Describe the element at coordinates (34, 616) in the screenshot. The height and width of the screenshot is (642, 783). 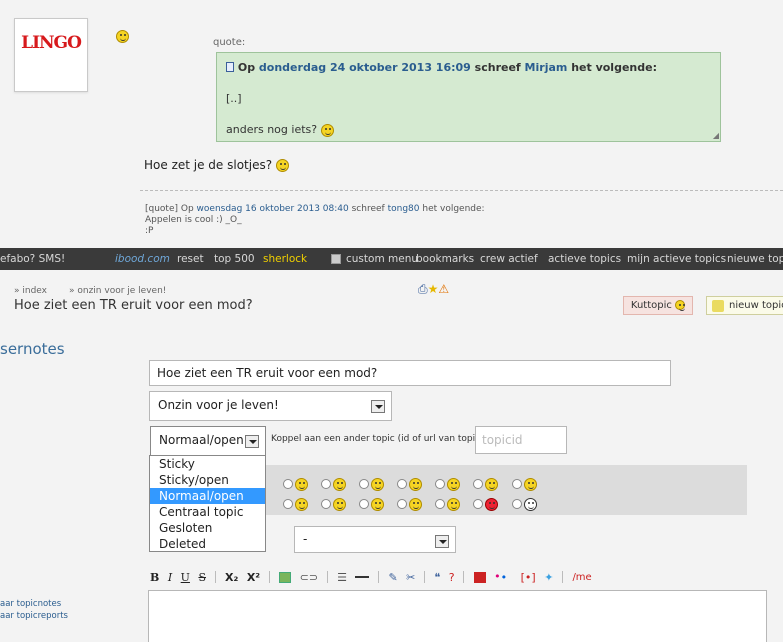
I see `link-topicreports: aar topicreports` at that location.